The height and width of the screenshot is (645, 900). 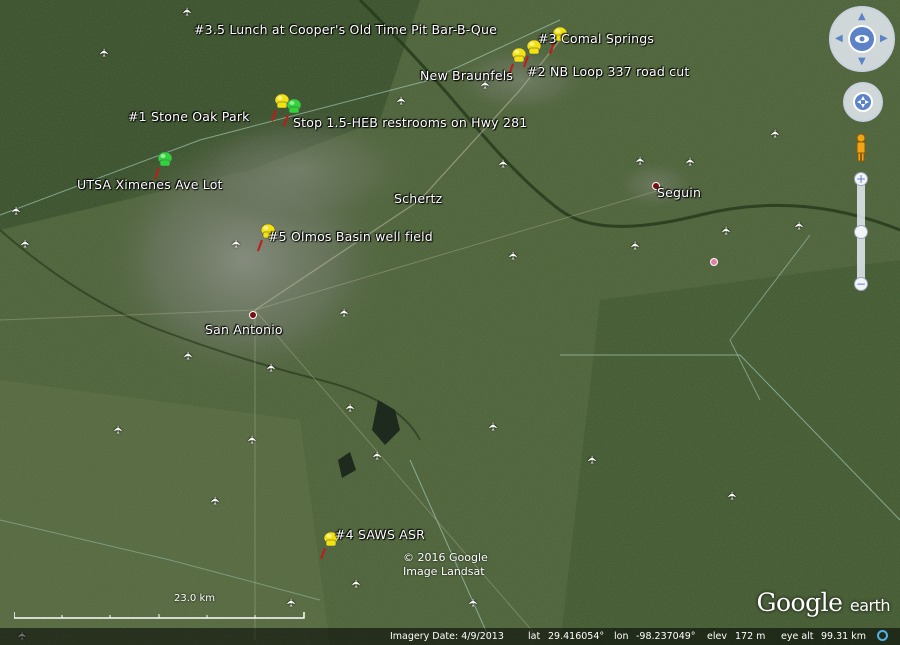 I want to click on zoom-slider-handle, so click(x=861, y=232).